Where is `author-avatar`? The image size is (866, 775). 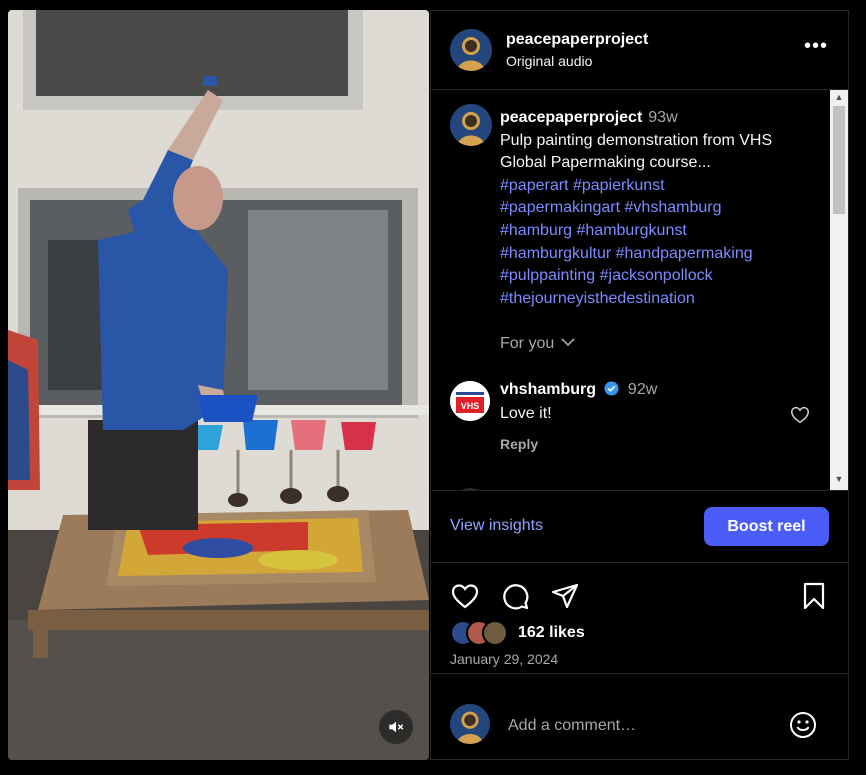 author-avatar is located at coordinates (471, 50).